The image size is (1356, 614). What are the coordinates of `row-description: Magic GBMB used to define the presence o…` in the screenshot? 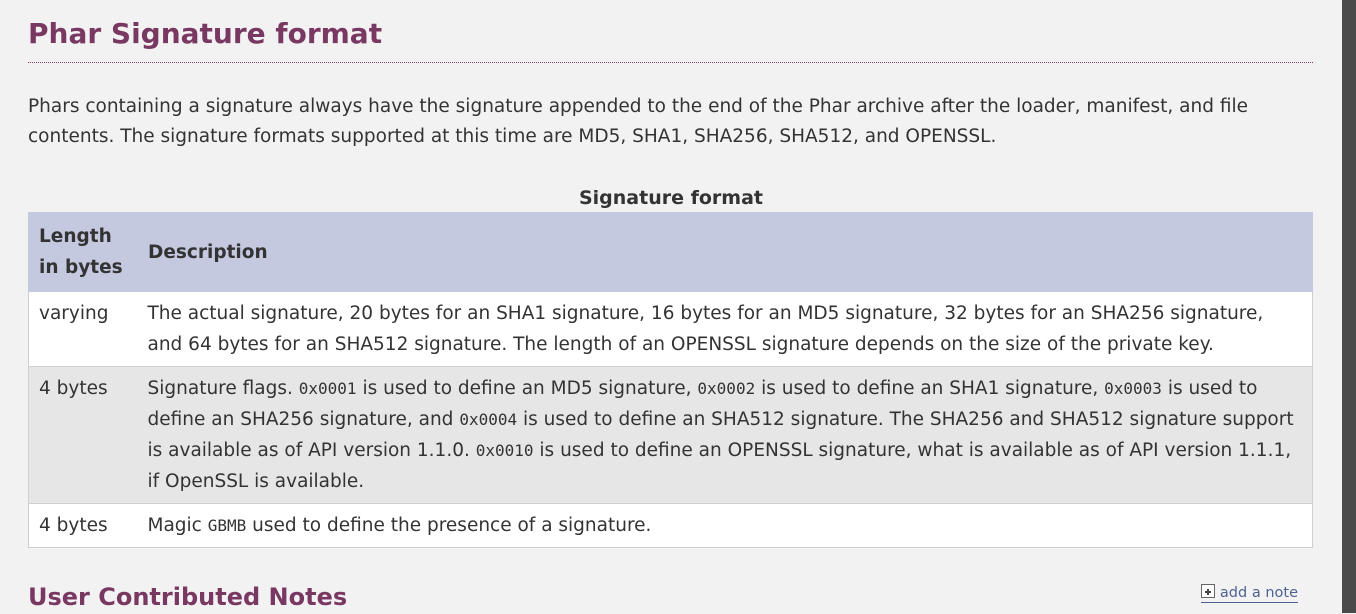 It's located at (725, 525).